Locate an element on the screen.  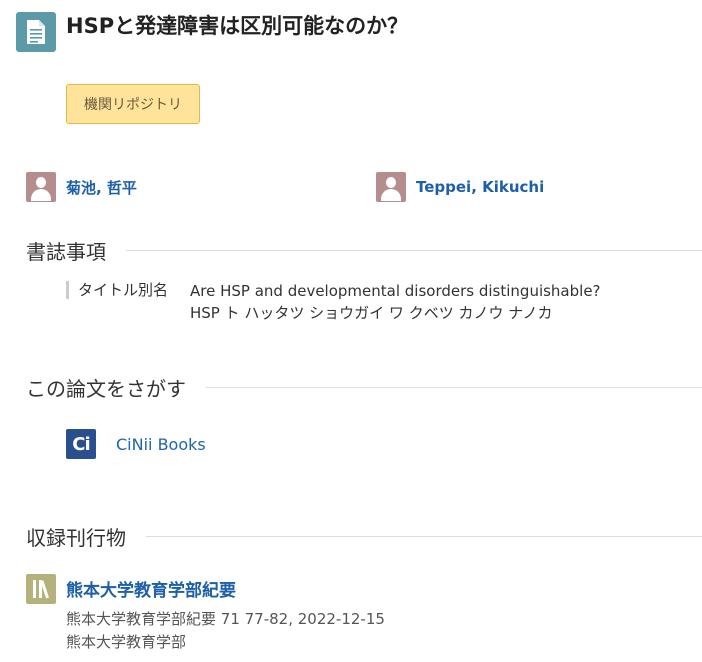
repository-badge: 機関リポジトリ is located at coordinates (133, 104).